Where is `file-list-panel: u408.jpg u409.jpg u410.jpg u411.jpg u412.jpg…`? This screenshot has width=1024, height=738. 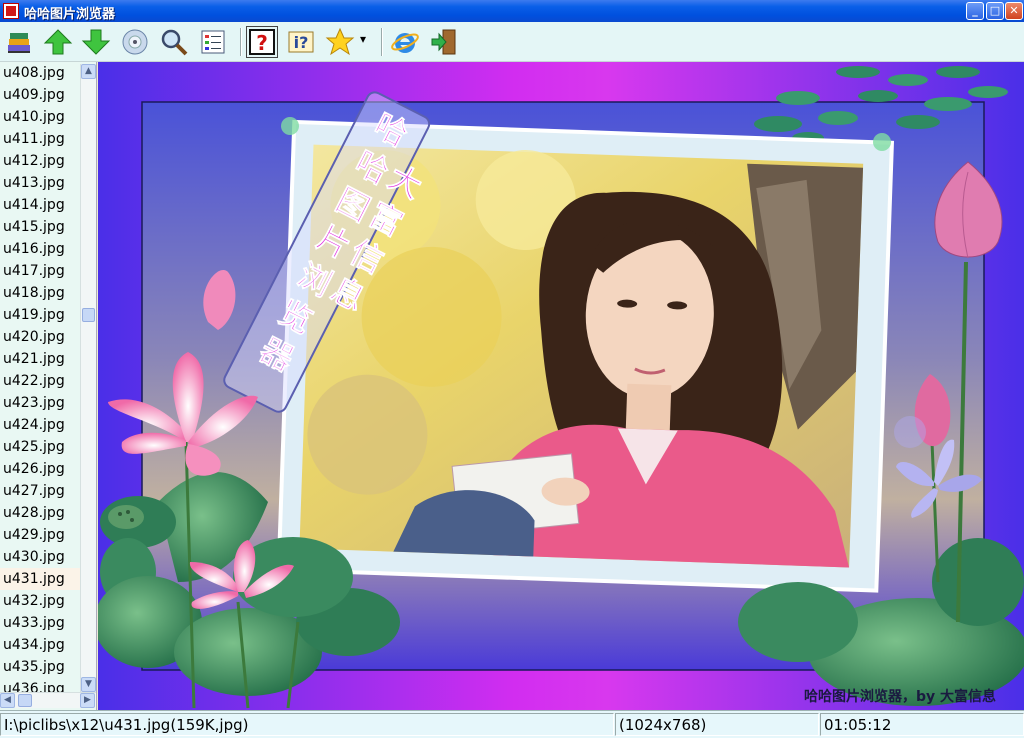
file-list-panel: u408.jpg u409.jpg u410.jpg u411.jpg u412.jpg… is located at coordinates (48, 386).